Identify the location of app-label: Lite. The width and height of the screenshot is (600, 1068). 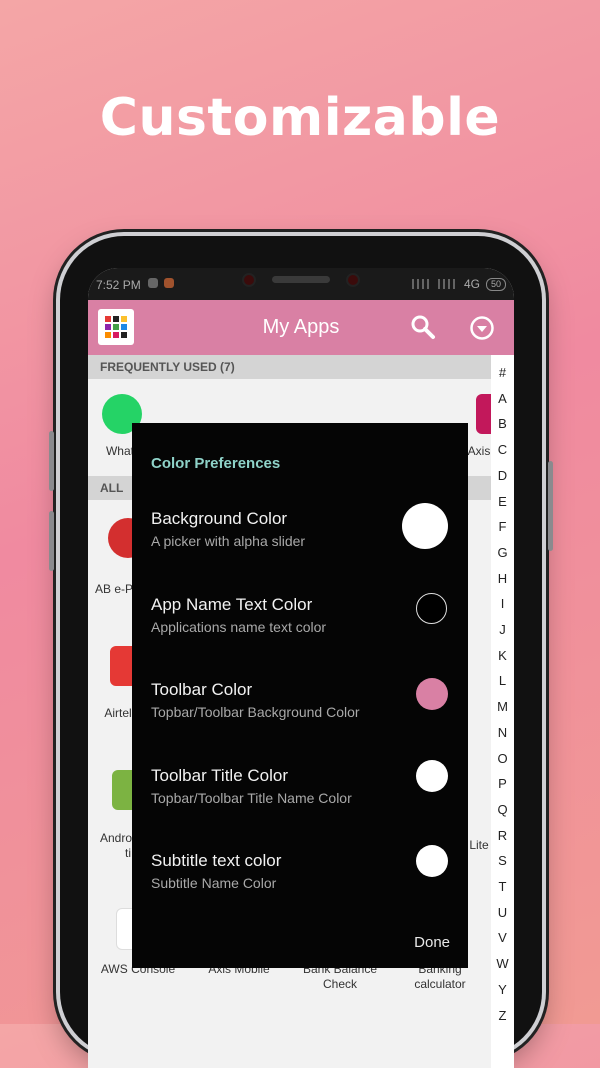
(479, 845).